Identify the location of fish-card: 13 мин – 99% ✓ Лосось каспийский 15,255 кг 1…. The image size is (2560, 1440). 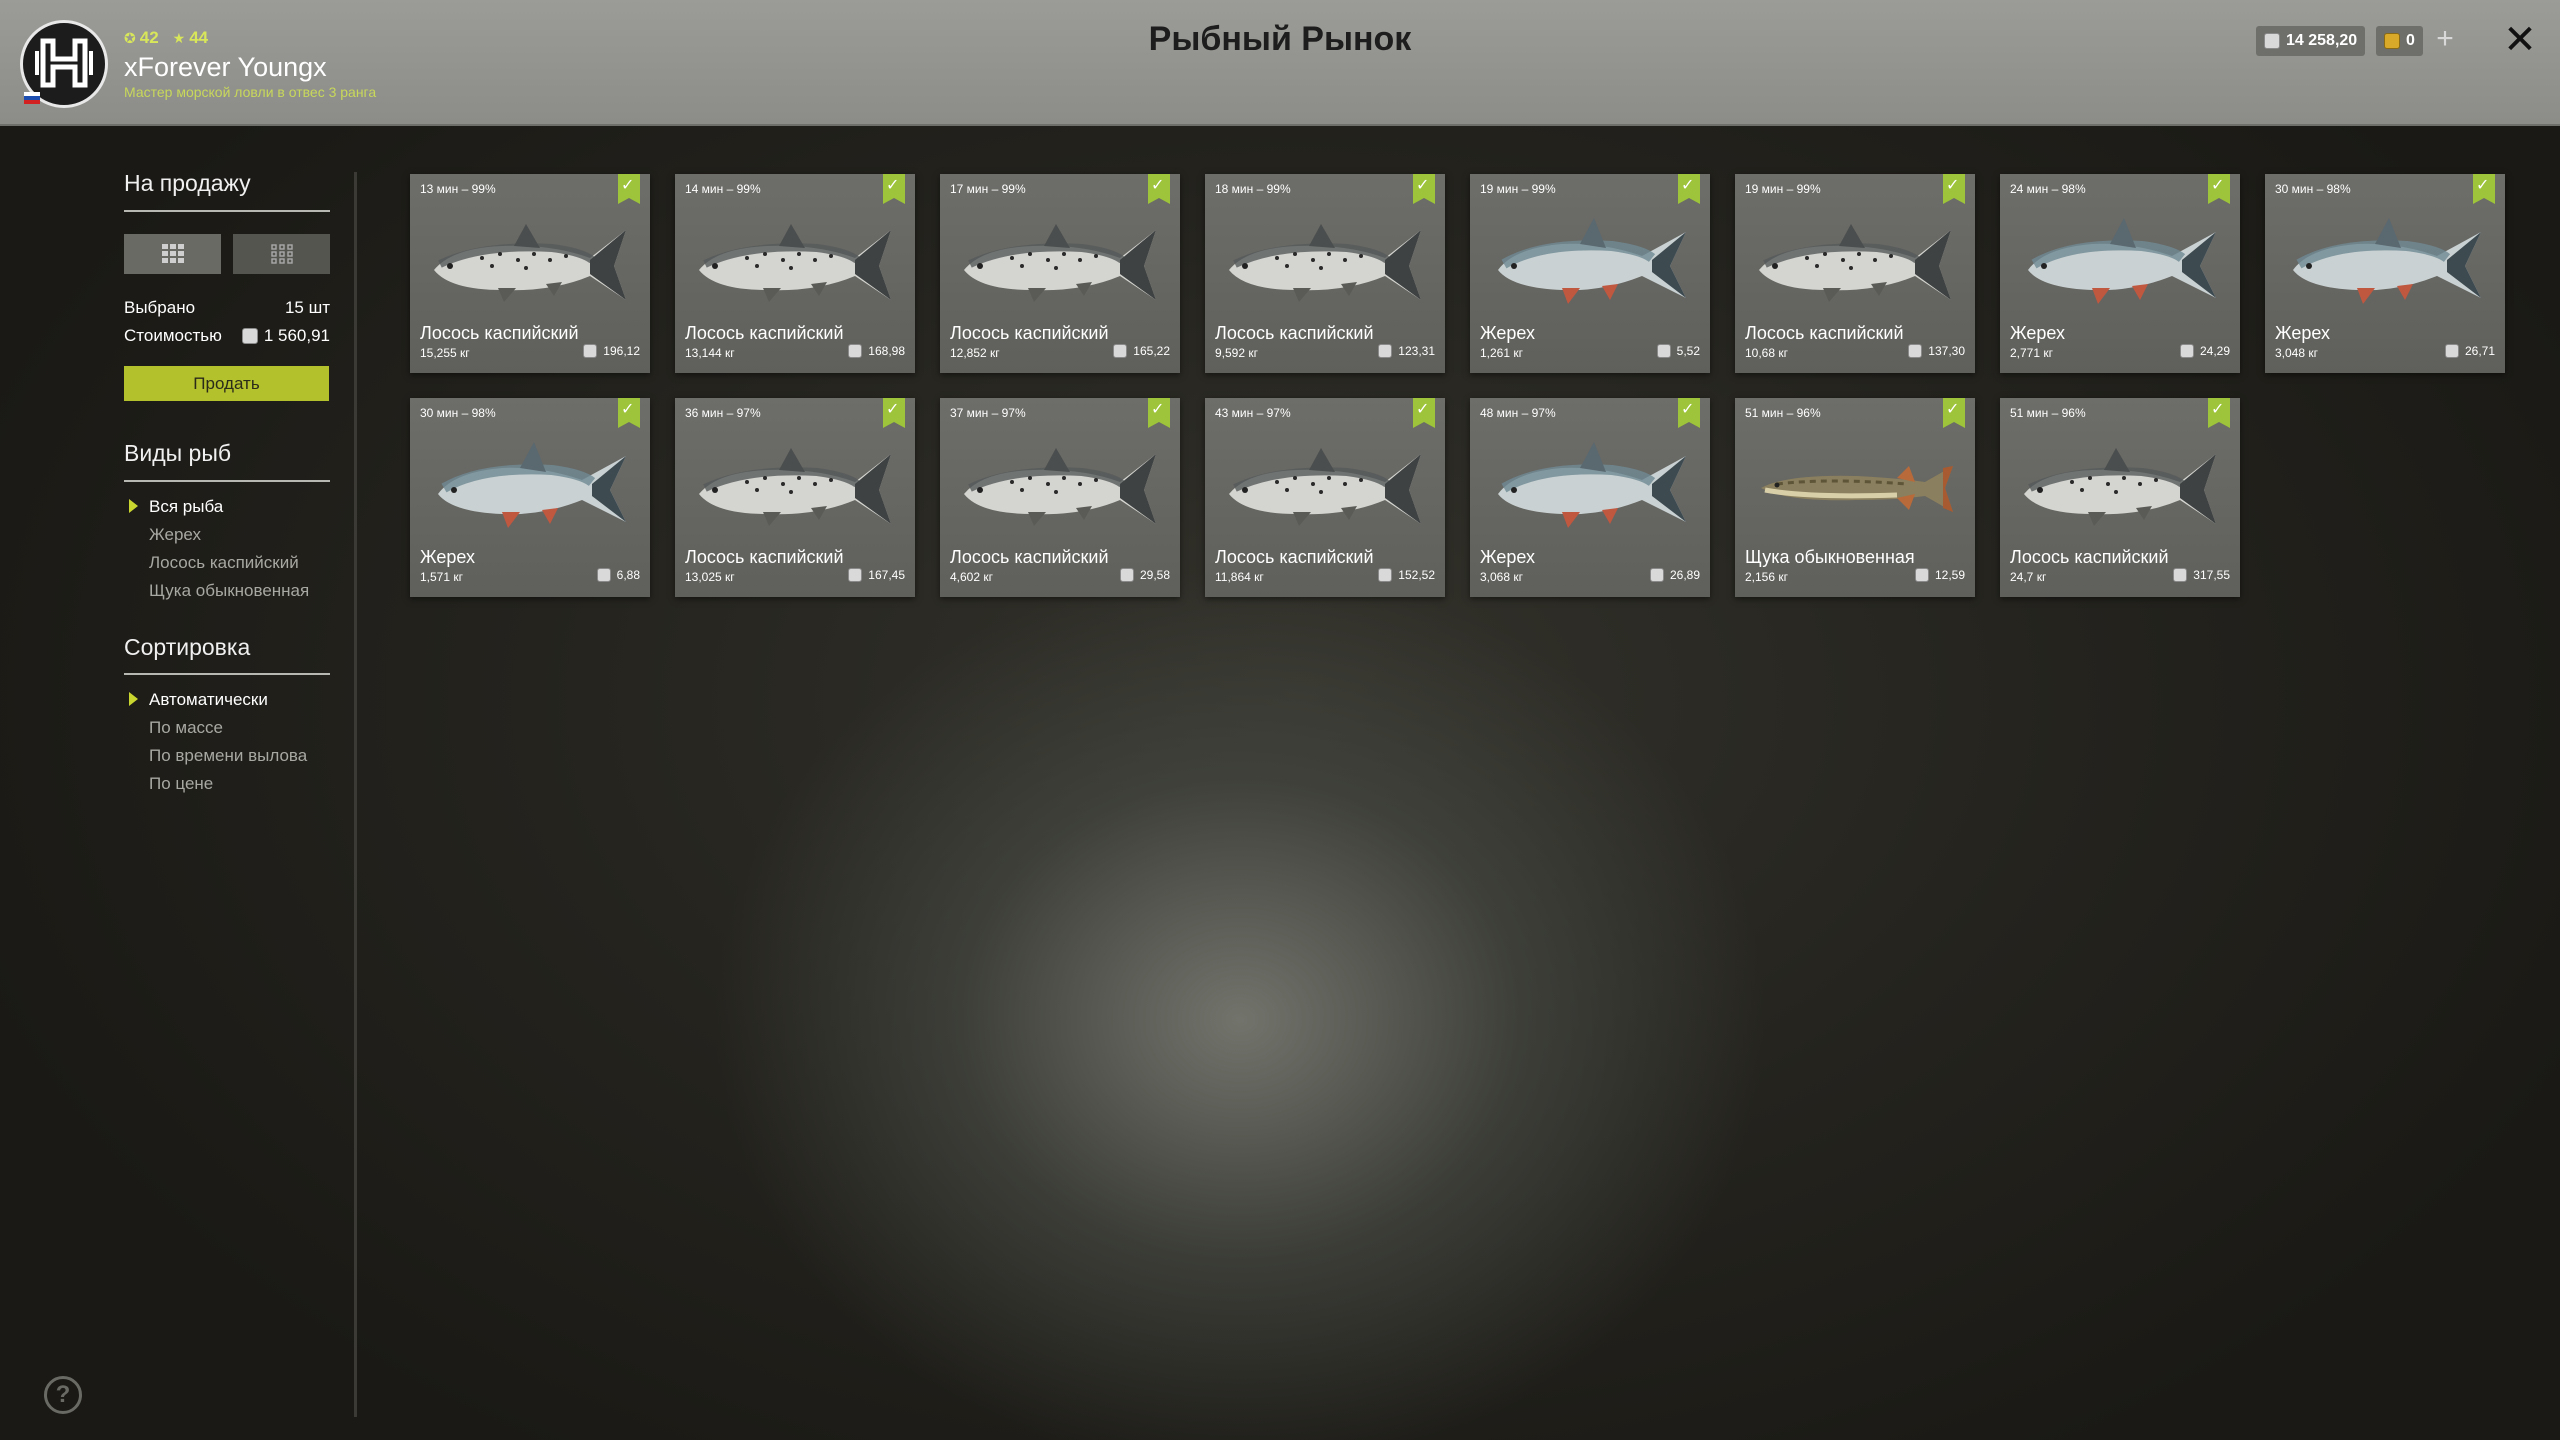
(530, 273).